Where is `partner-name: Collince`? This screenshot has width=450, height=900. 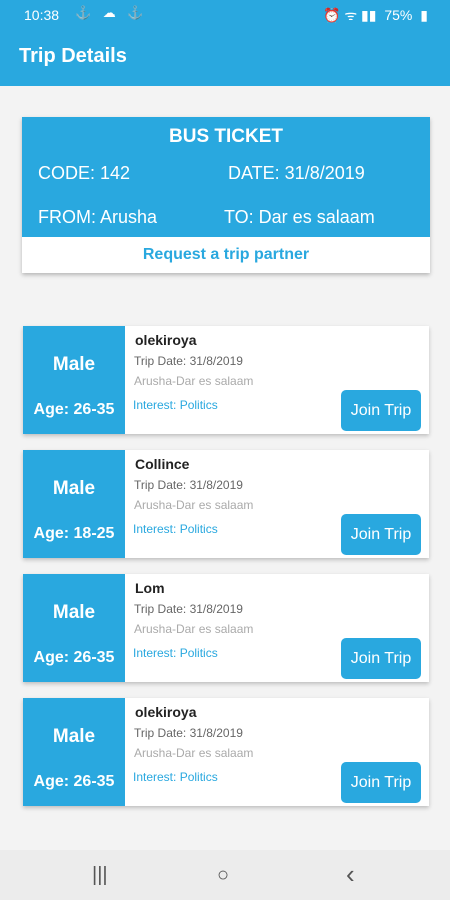
partner-name: Collince is located at coordinates (162, 464).